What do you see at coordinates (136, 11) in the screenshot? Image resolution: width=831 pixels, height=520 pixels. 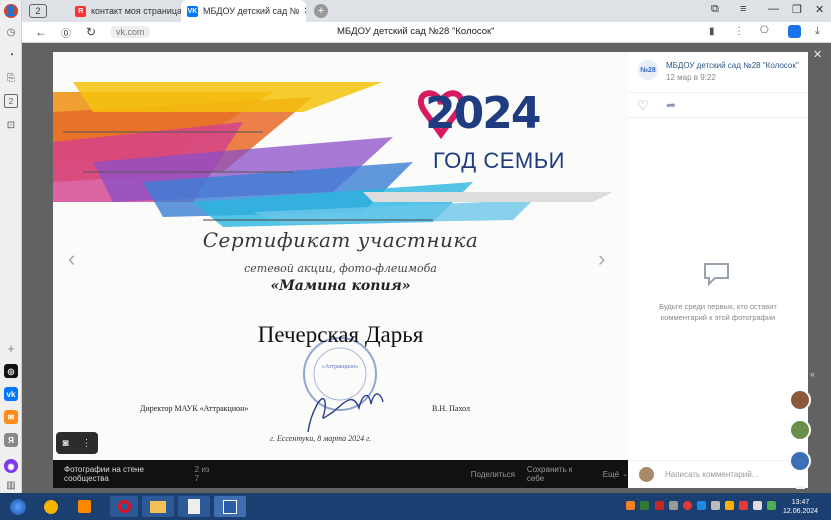 I see `tab-title: контакт моя страница —` at bounding box center [136, 11].